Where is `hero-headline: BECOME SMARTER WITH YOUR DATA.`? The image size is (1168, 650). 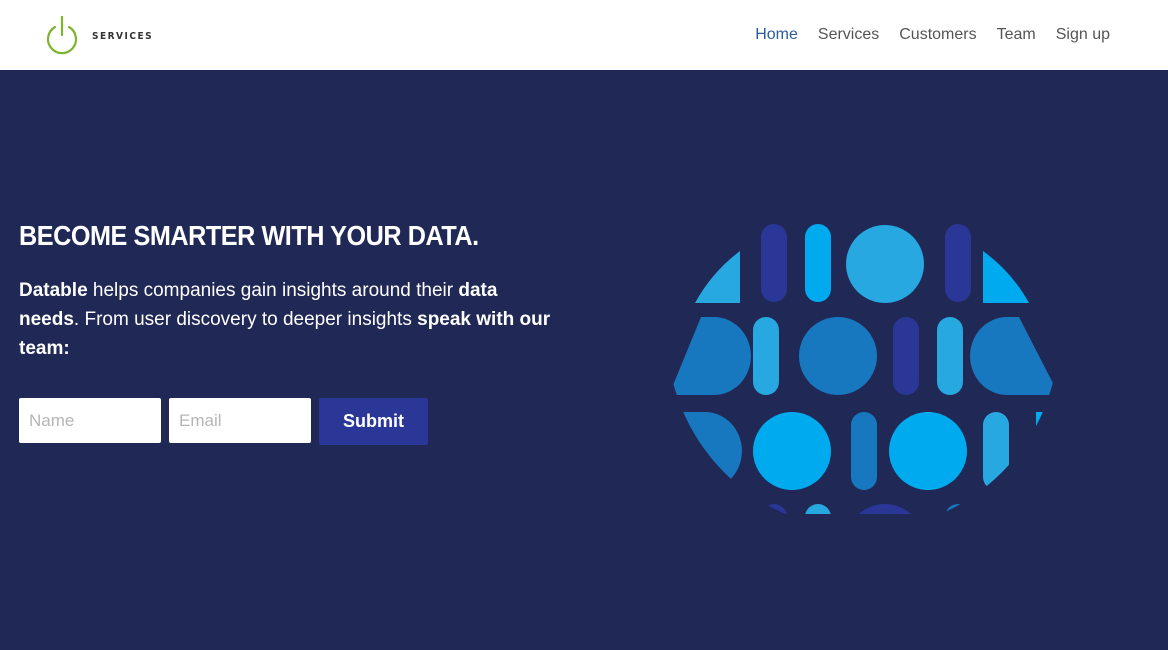
hero-headline: BECOME SMARTER WITH YOUR DATA. is located at coordinates (249, 235).